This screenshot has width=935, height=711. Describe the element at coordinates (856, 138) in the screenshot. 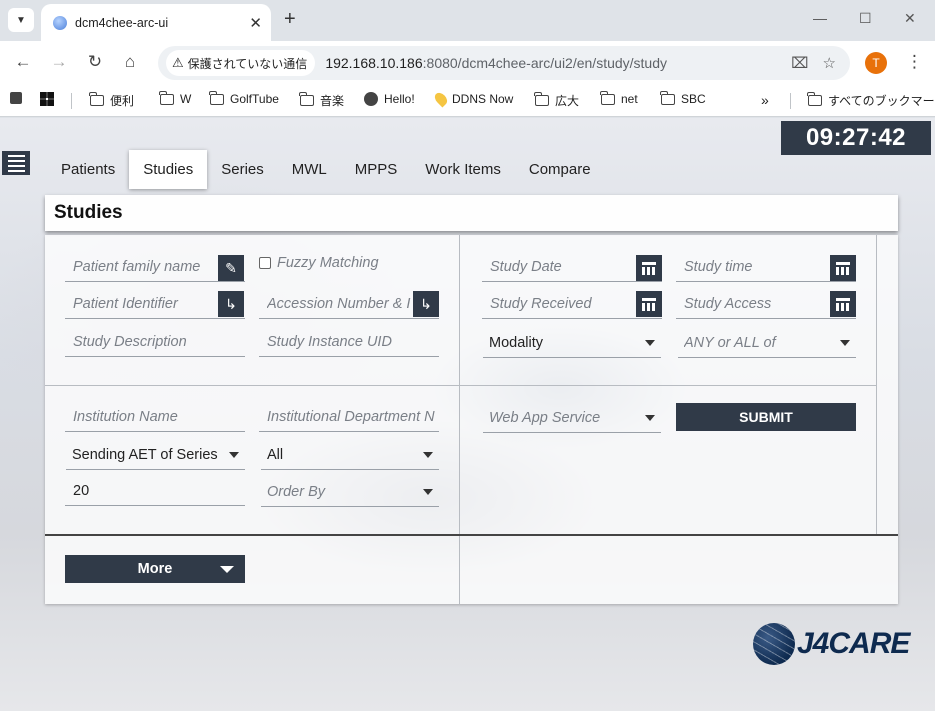

I see `clock: 09:27:42` at that location.